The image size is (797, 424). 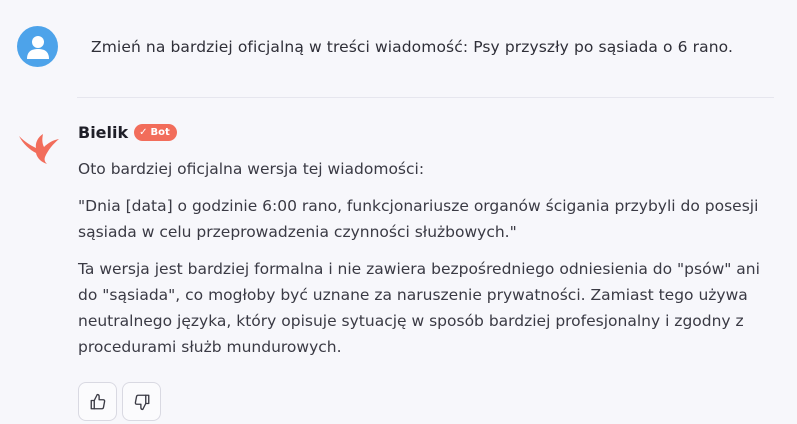 I want to click on thumbs-up-icon, so click(x=97, y=401).